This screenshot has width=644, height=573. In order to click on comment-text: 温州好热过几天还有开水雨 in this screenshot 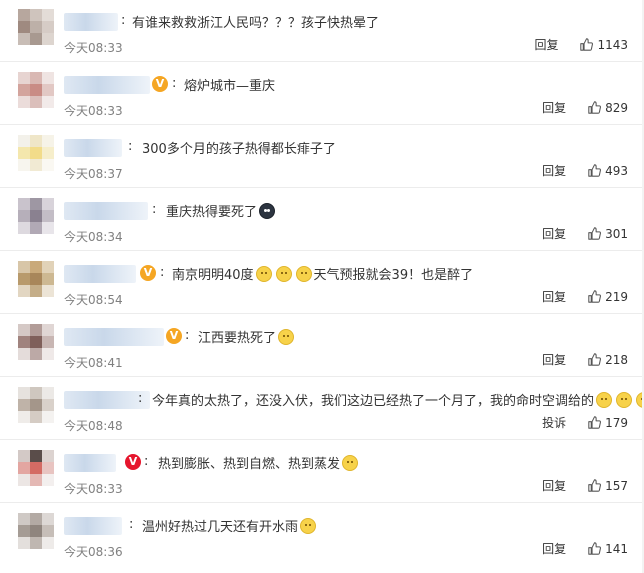, I will do `click(230, 525)`.